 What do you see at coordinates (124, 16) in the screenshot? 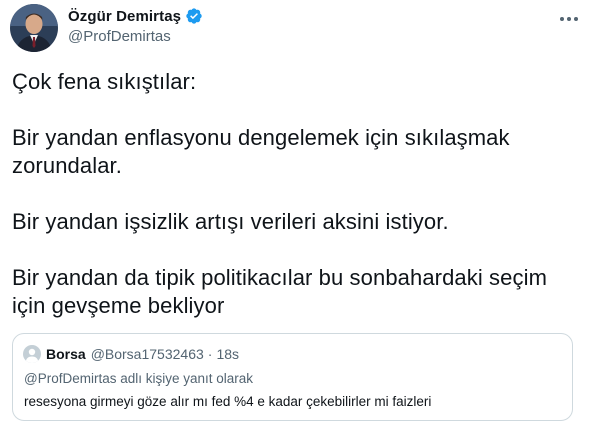
I see `author-display-name: Özgür Demirtaş` at bounding box center [124, 16].